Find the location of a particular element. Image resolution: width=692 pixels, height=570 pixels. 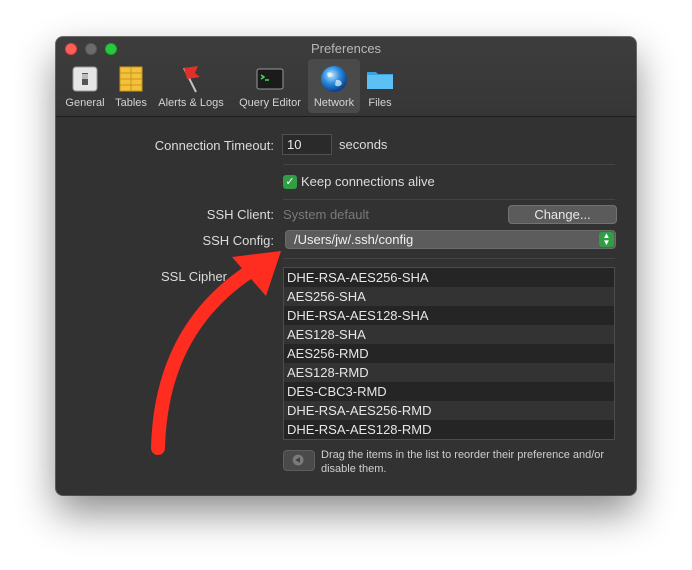

ssh-config-value: /Users/jw/.ssh/config is located at coordinates (354, 239).